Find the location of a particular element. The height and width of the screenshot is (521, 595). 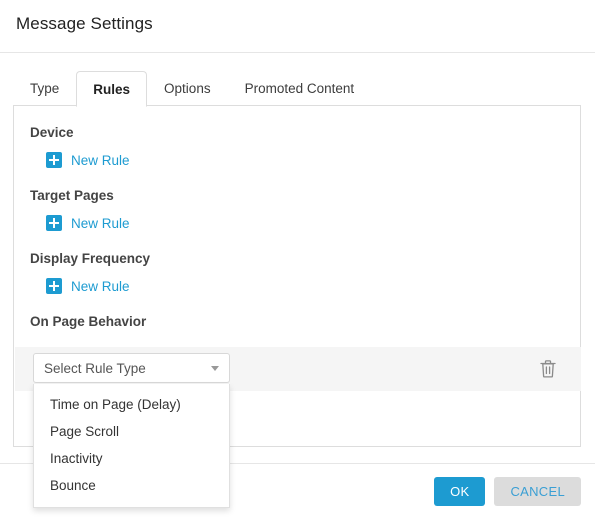

select-rule-type: Select Rule Type is located at coordinates (131, 368).